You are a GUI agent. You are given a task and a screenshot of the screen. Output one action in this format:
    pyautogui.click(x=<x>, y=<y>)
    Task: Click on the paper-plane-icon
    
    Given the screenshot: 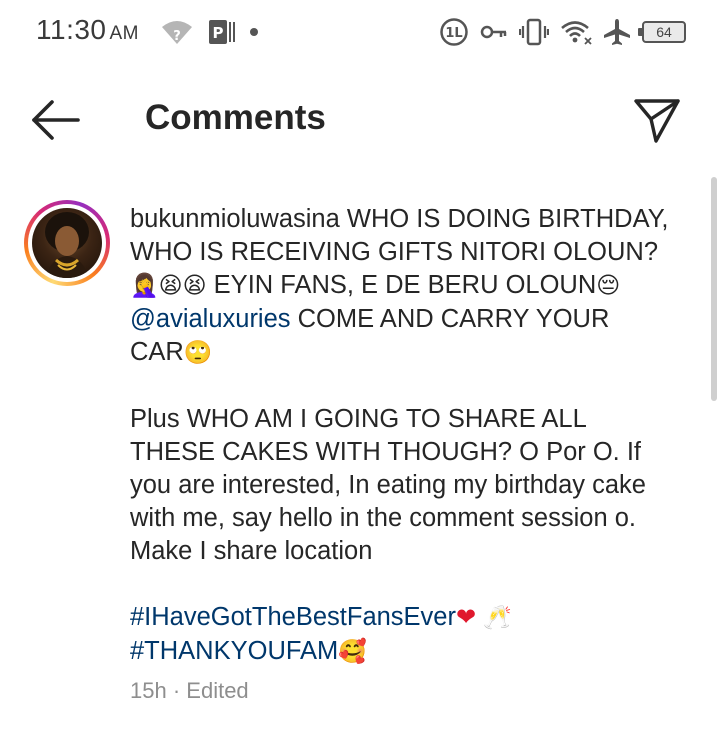 What is the action you would take?
    pyautogui.click(x=657, y=121)
    